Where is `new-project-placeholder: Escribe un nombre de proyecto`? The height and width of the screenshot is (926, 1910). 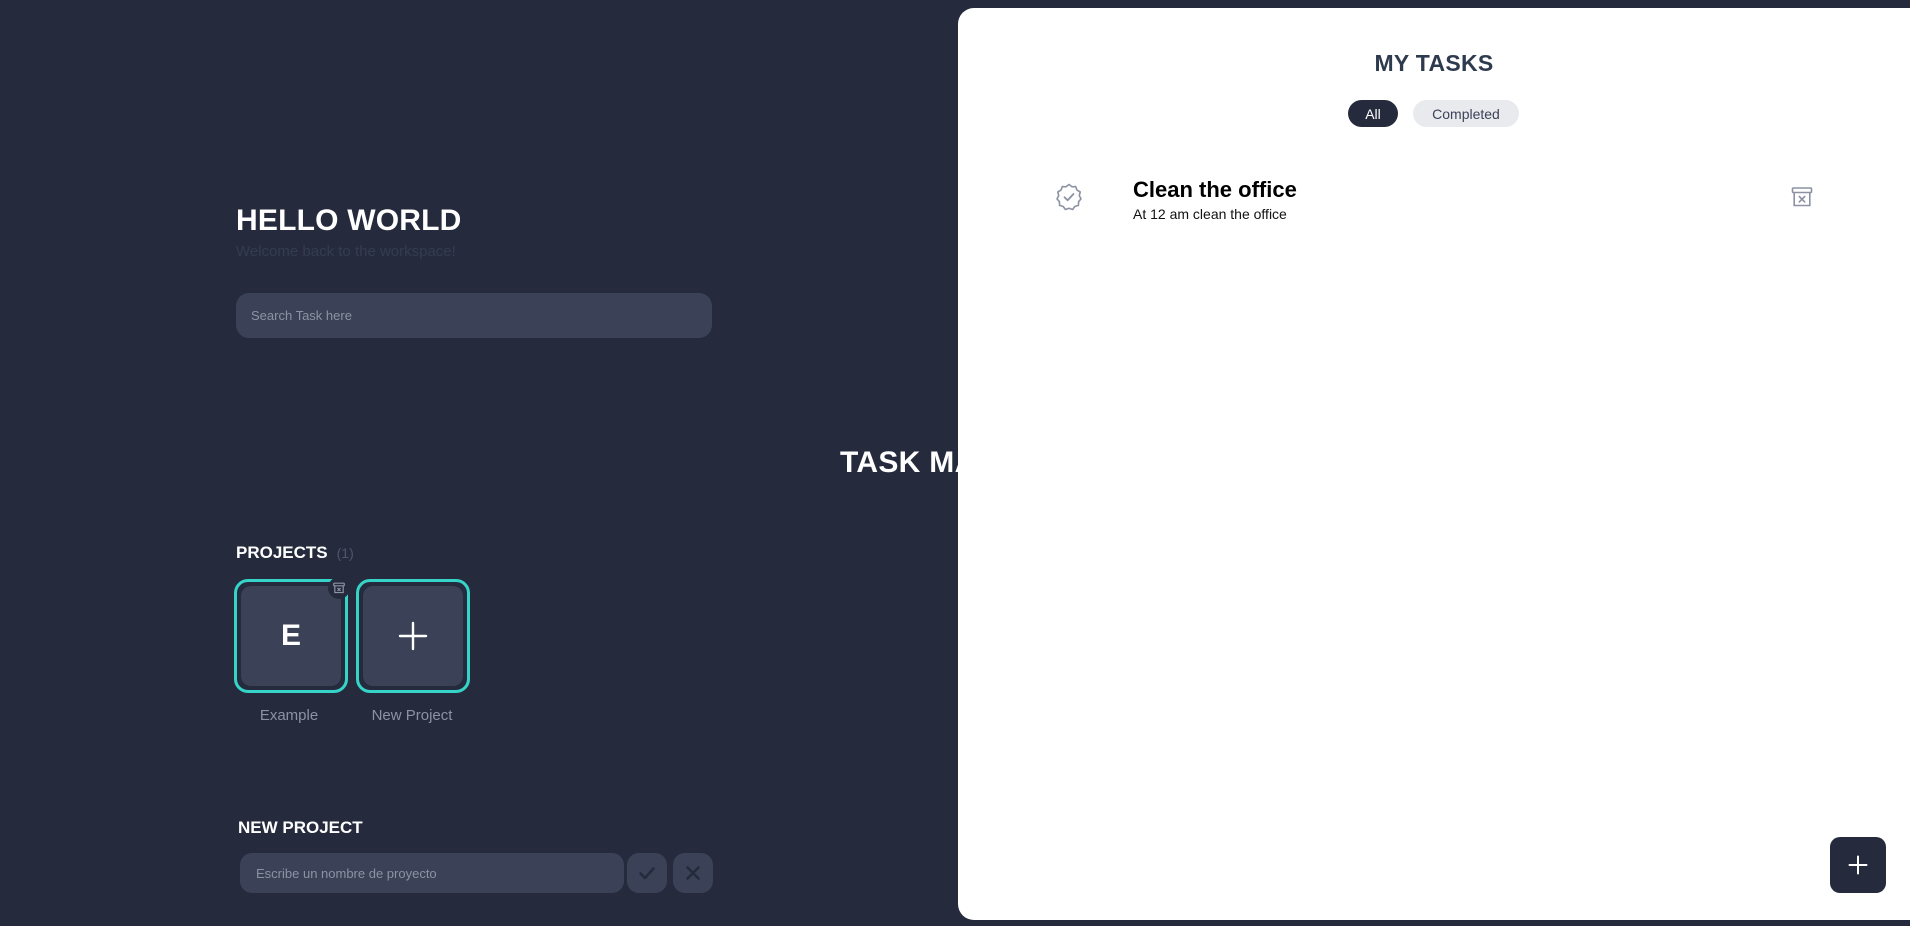
new-project-placeholder: Escribe un nombre de proyecto is located at coordinates (346, 873).